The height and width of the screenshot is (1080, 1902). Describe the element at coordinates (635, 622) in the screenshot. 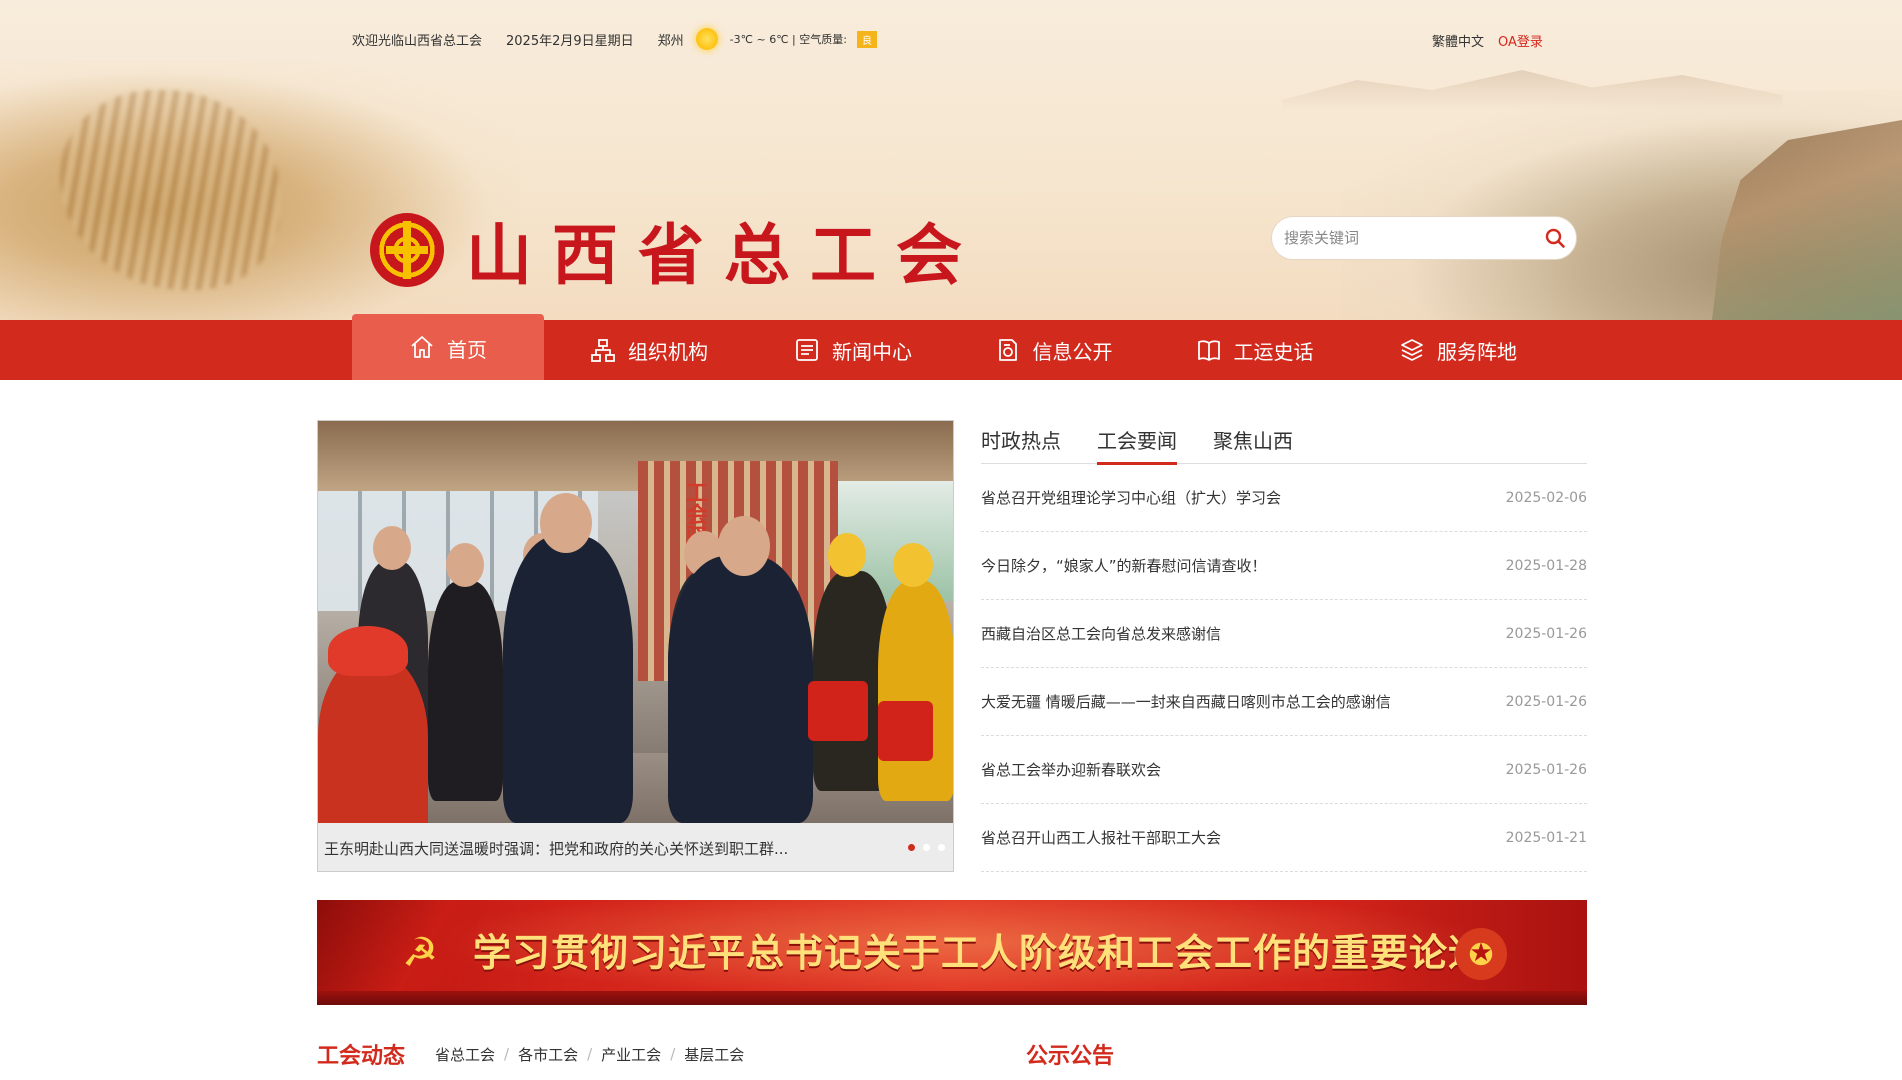

I see `carousel-photo: 工会驿站` at that location.